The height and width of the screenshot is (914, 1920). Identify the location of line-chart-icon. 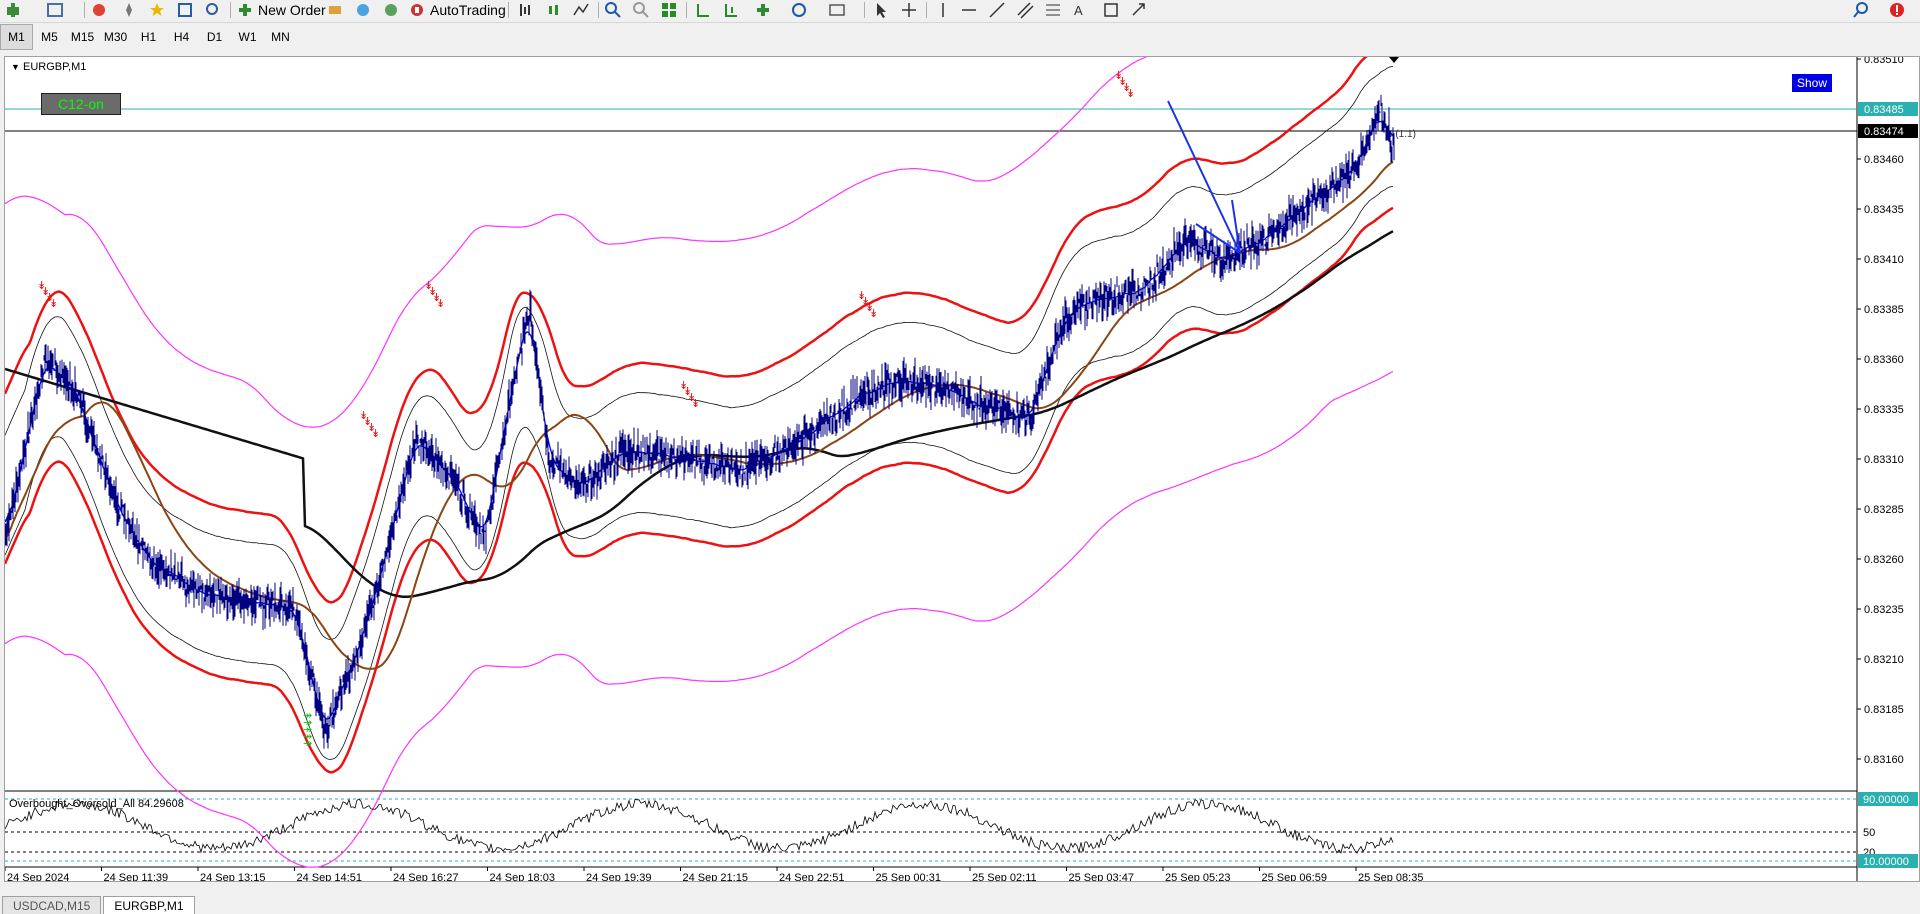
(581, 10).